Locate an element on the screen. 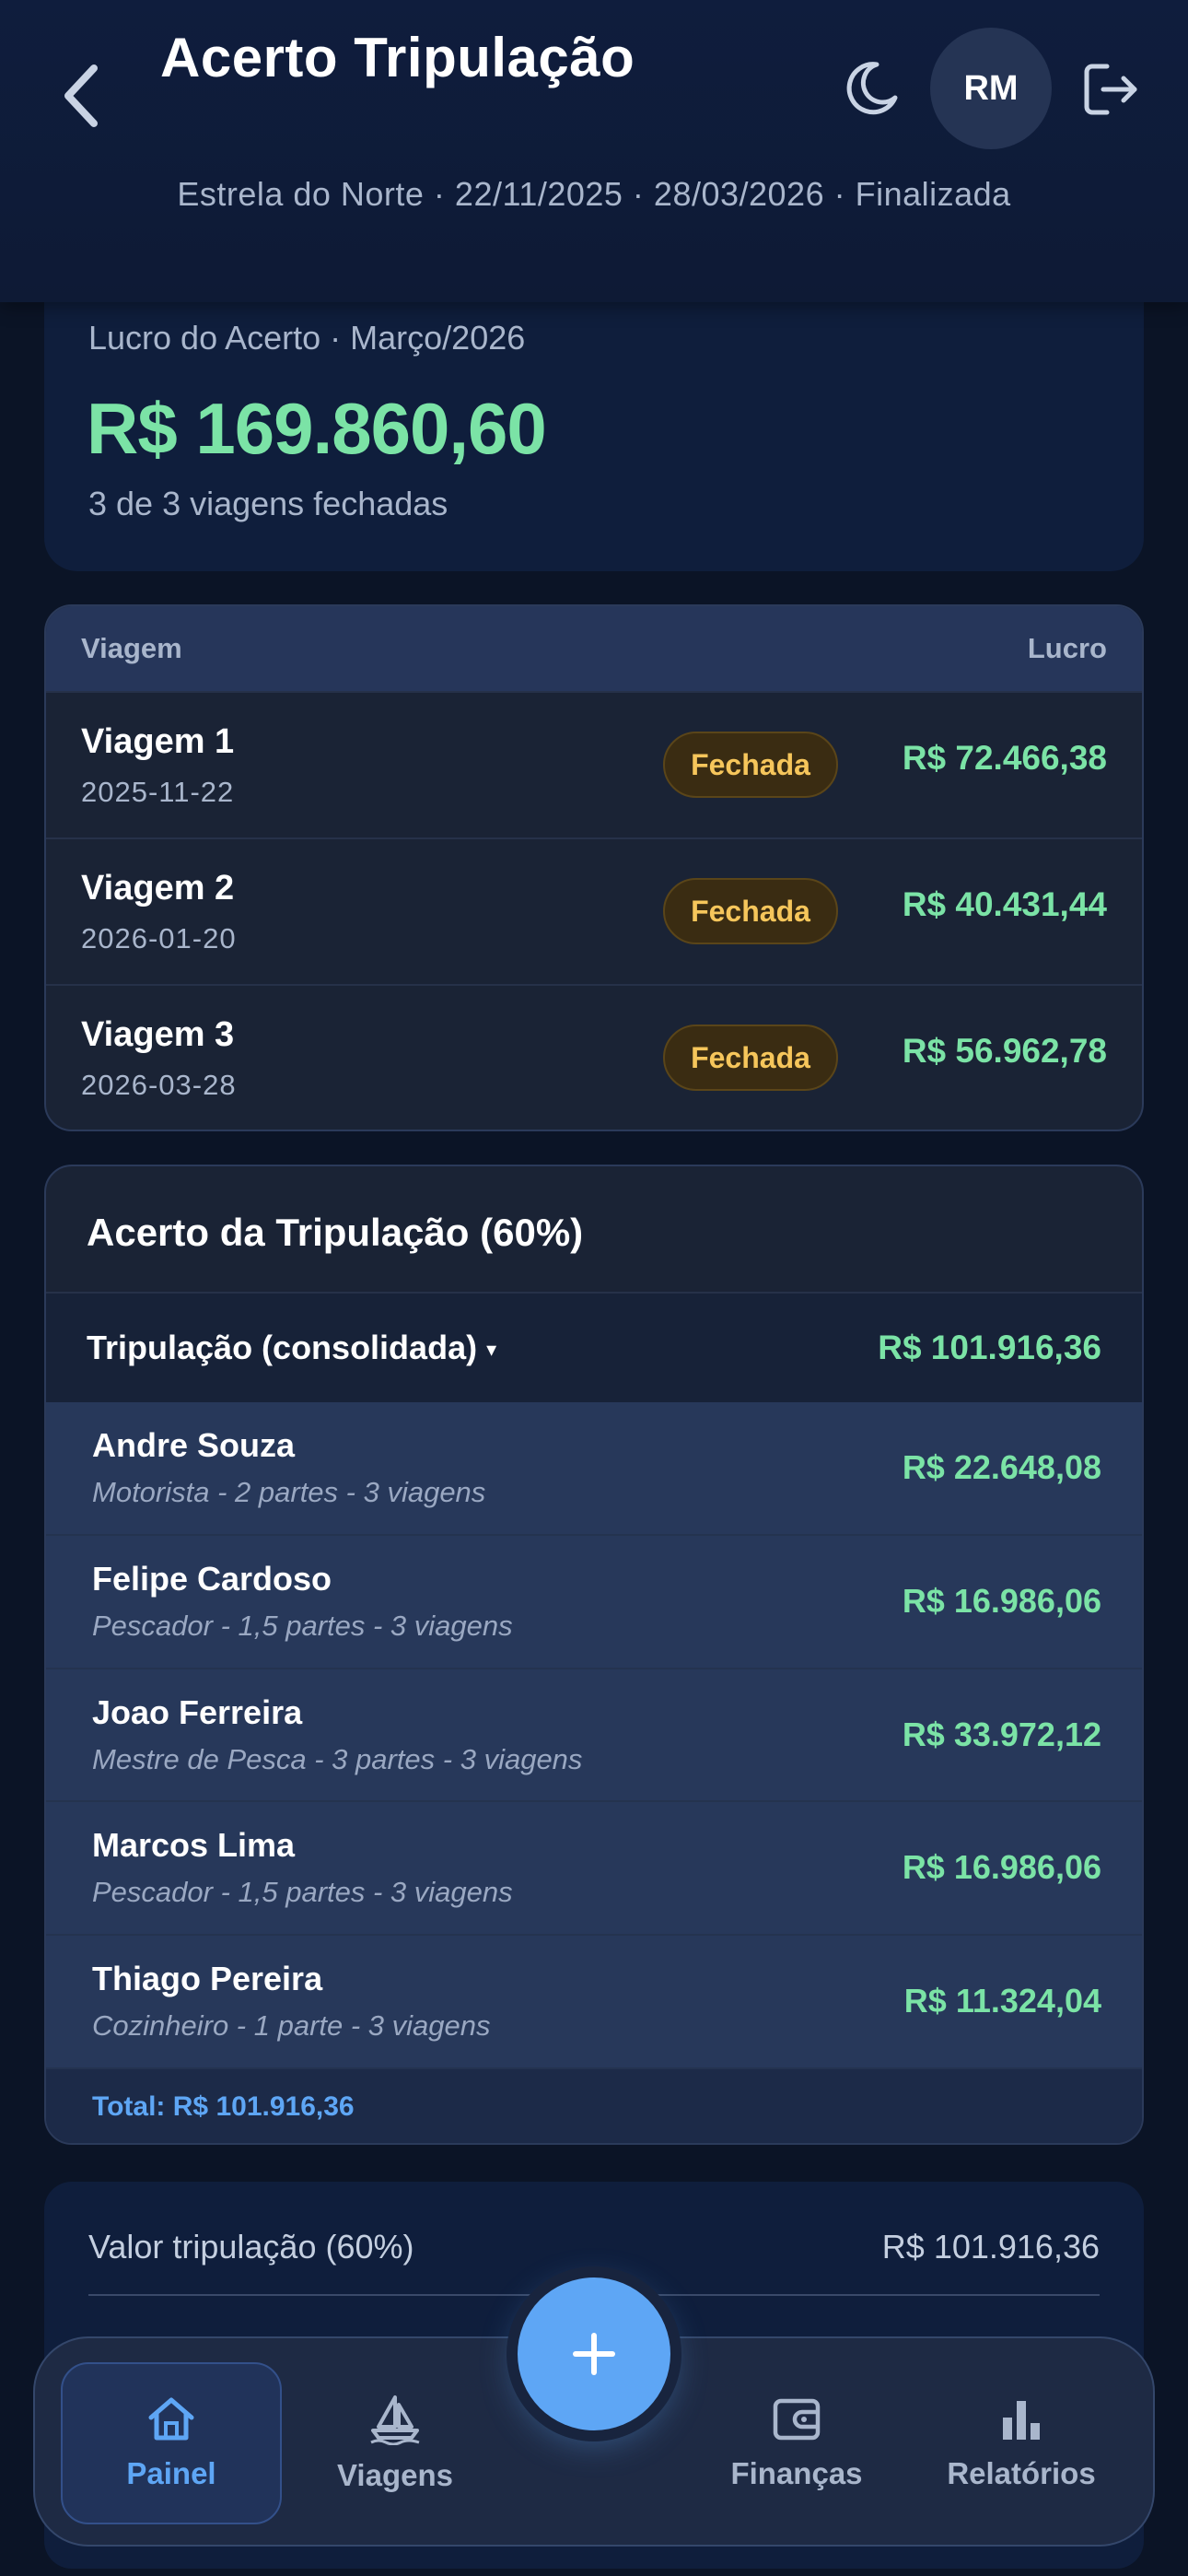 This screenshot has height=2576, width=1188. crew-total-row: Total: R$ 101.916,36 is located at coordinates (594, 2106).